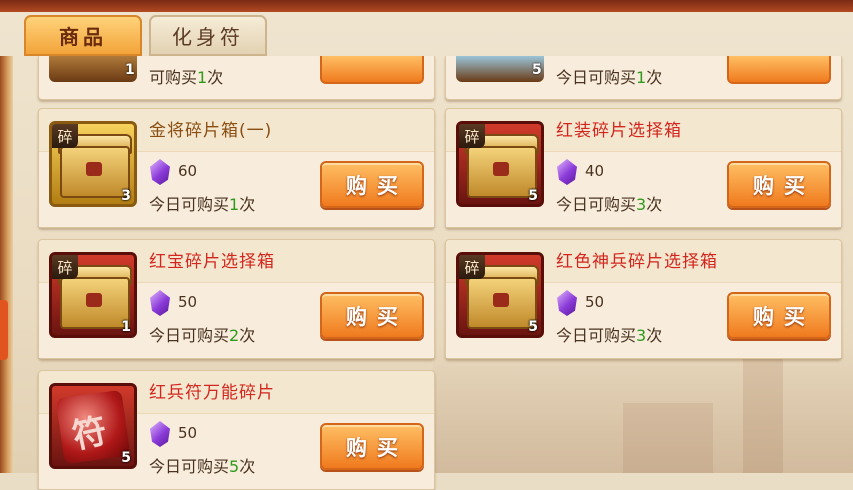 The width and height of the screenshot is (853, 490). What do you see at coordinates (126, 196) in the screenshot?
I see `item-count: 3` at bounding box center [126, 196].